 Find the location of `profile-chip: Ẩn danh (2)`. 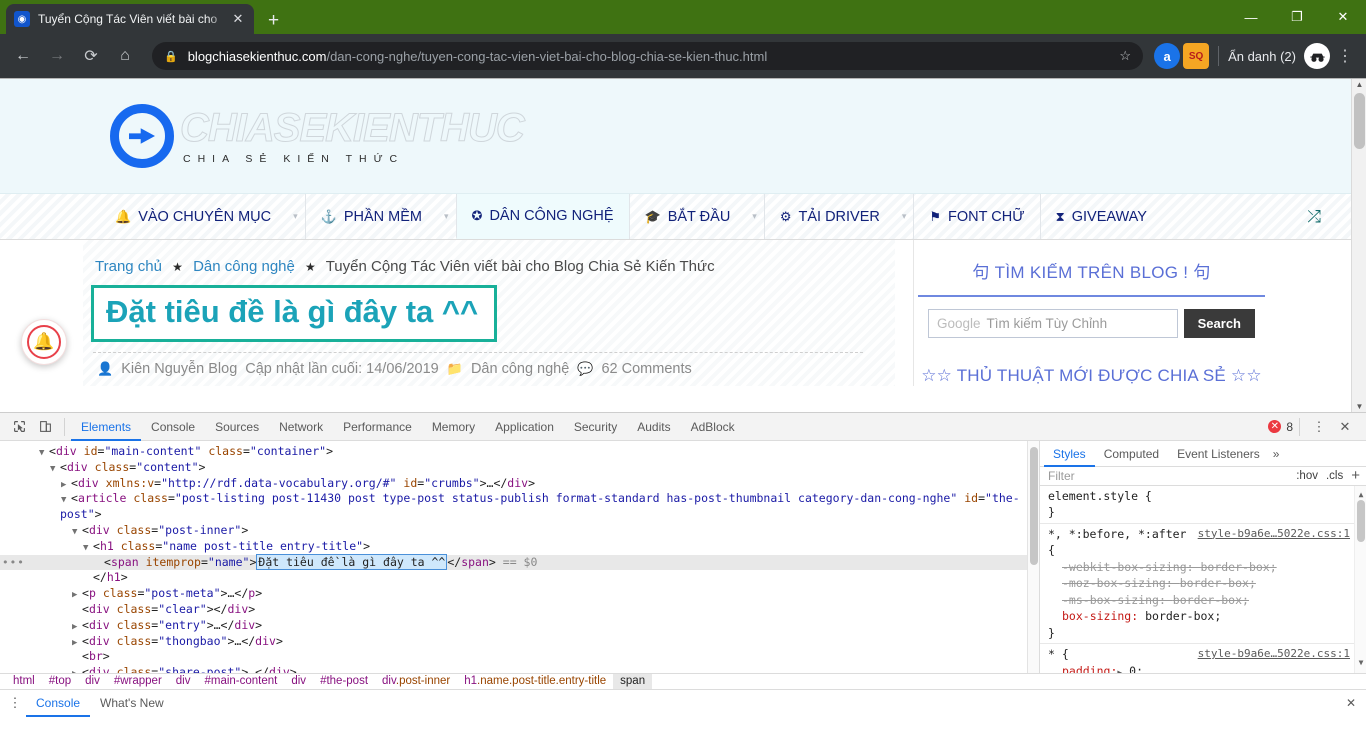

profile-chip: Ẩn danh (2) is located at coordinates (1279, 56).